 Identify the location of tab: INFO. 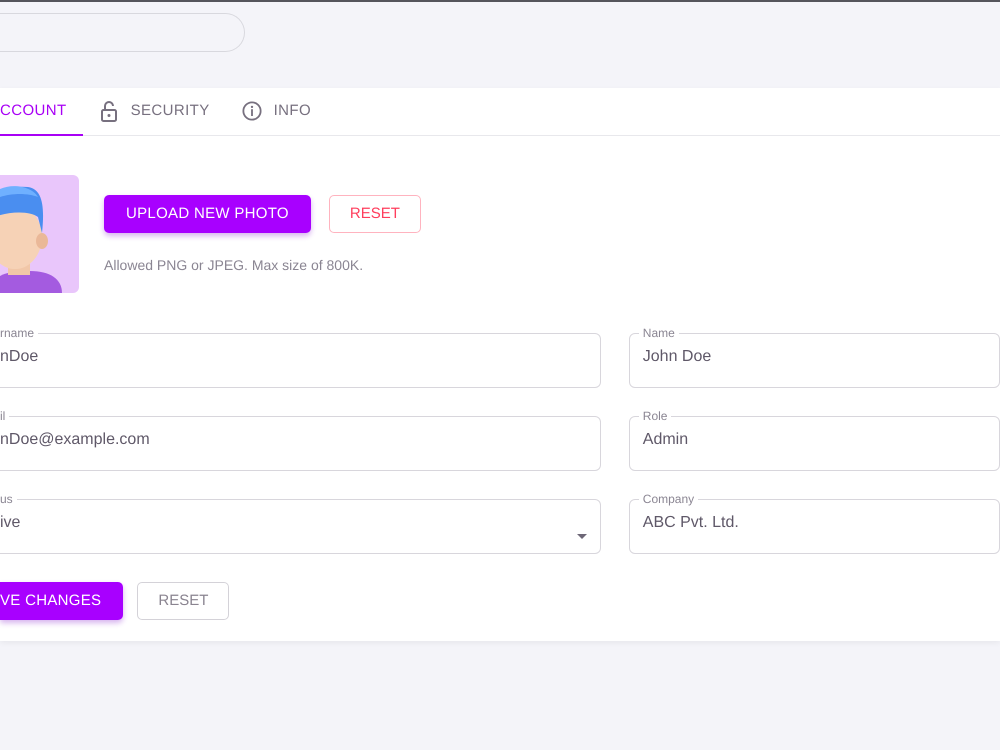
(277, 112).